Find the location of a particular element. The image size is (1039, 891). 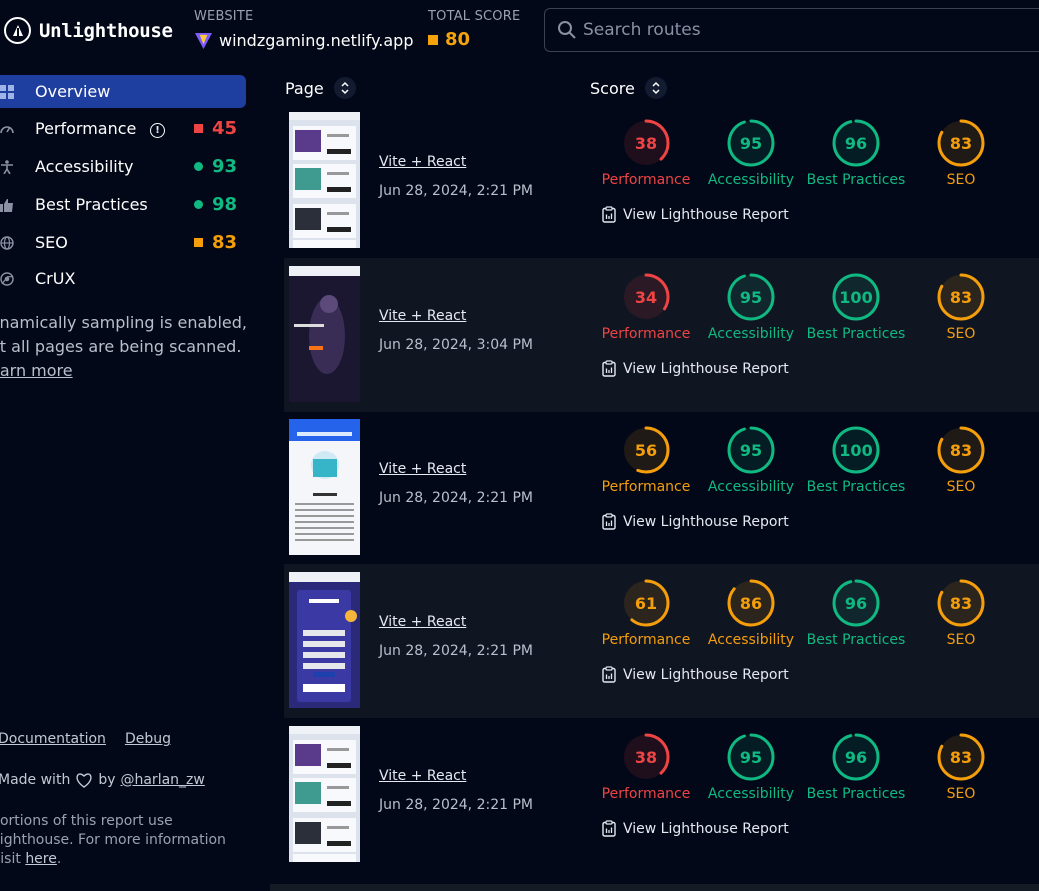

sidebar-item-crux: CrUX is located at coordinates (123, 278).